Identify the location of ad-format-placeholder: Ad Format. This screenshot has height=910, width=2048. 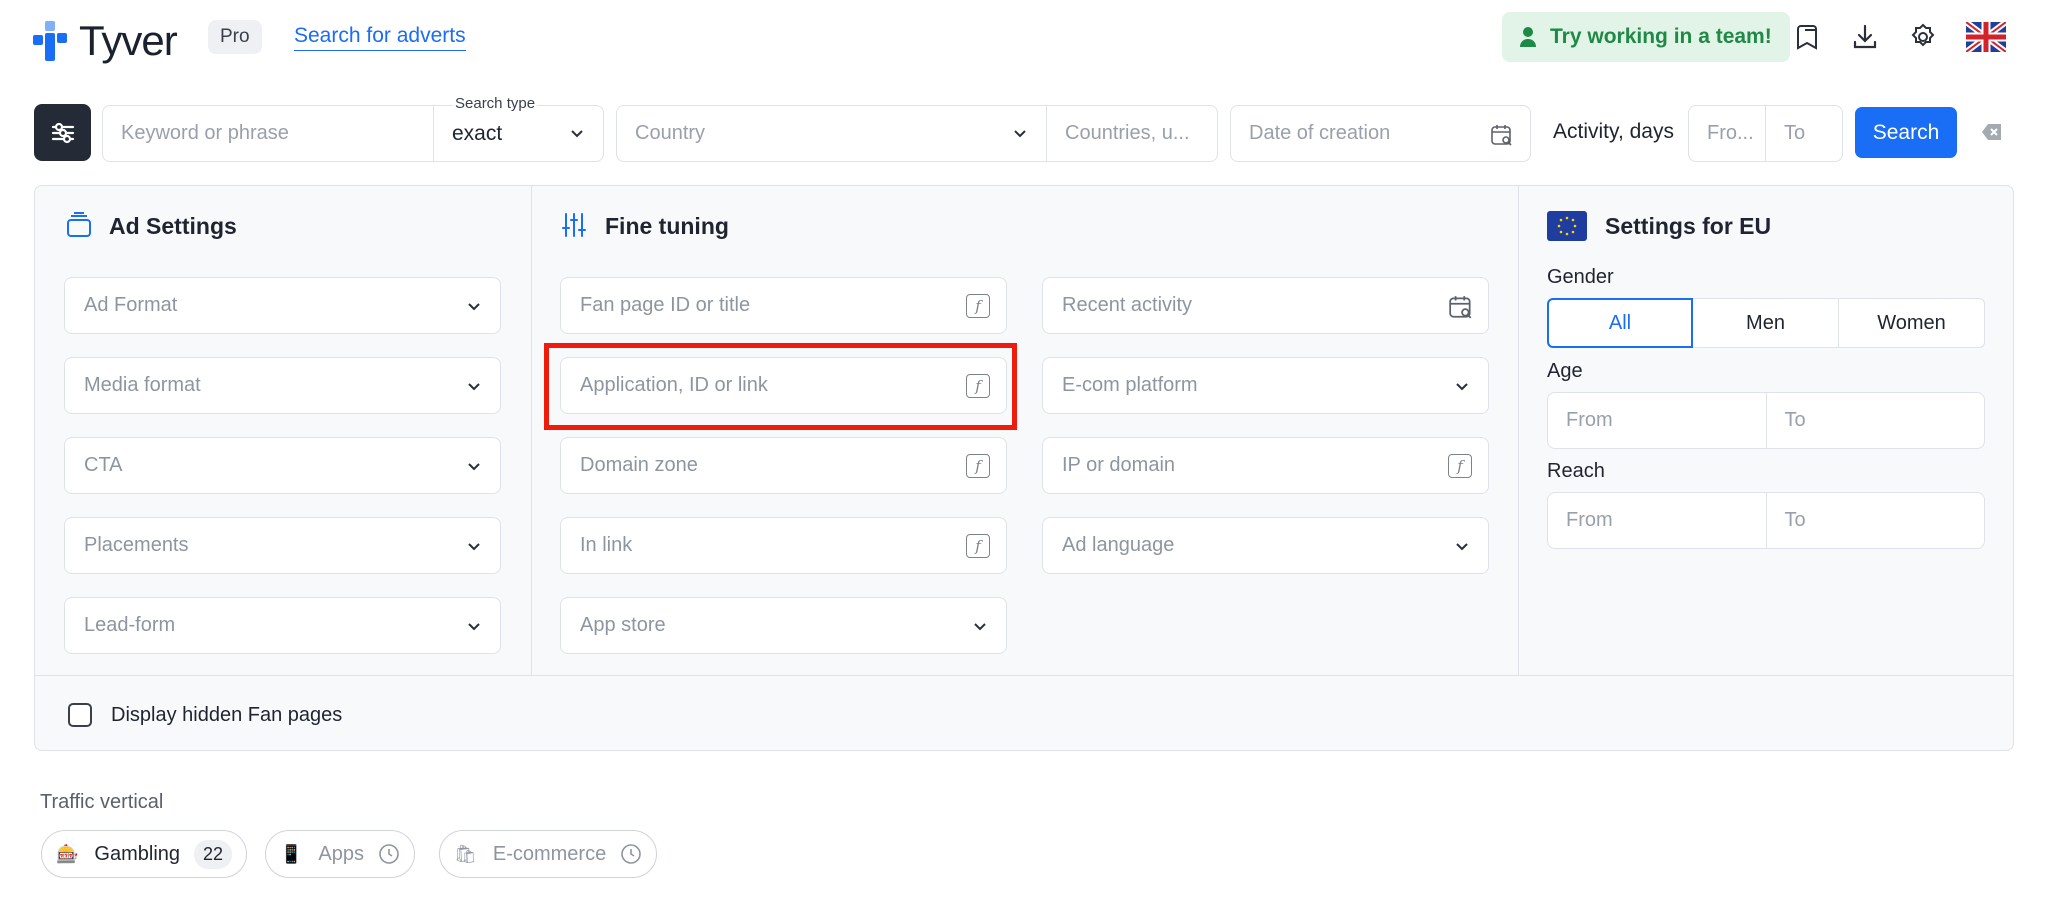
(131, 305).